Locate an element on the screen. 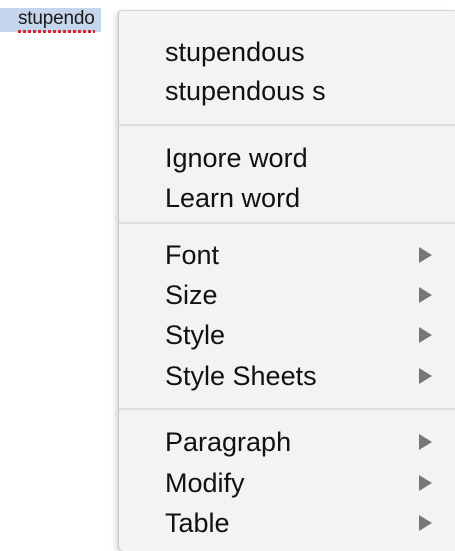 This screenshot has width=455, height=551. size-menu-item: Size is located at coordinates (287, 295).